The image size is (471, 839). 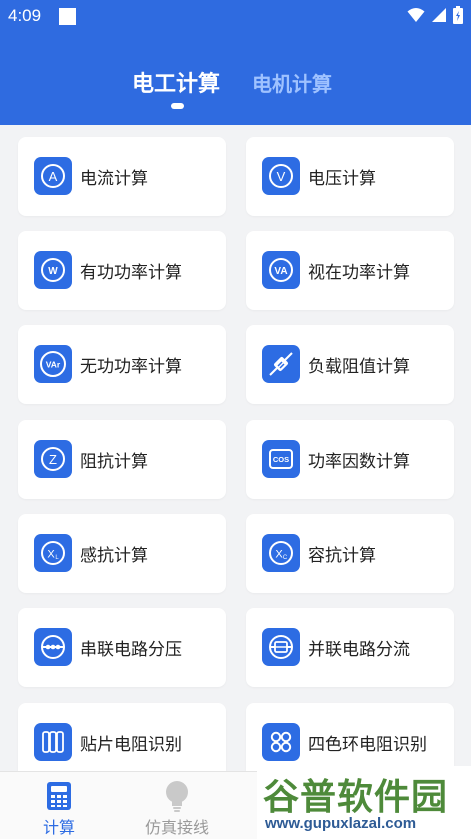 I want to click on parallel-circuit-icon, so click(x=281, y=647).